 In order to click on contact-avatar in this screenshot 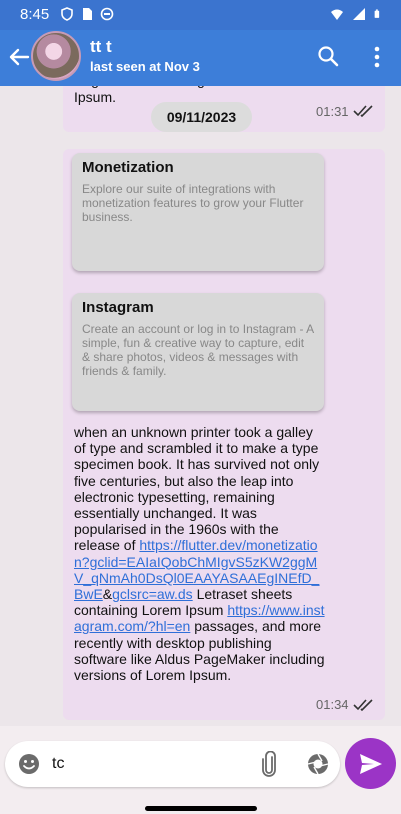, I will do `click(56, 56)`.